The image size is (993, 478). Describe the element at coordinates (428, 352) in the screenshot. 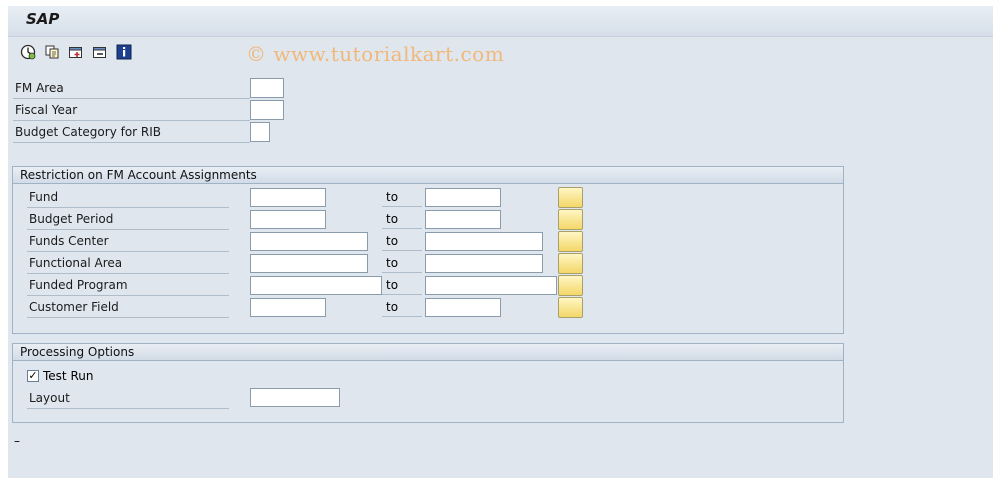

I see `processing-options-title: Processing Options` at that location.